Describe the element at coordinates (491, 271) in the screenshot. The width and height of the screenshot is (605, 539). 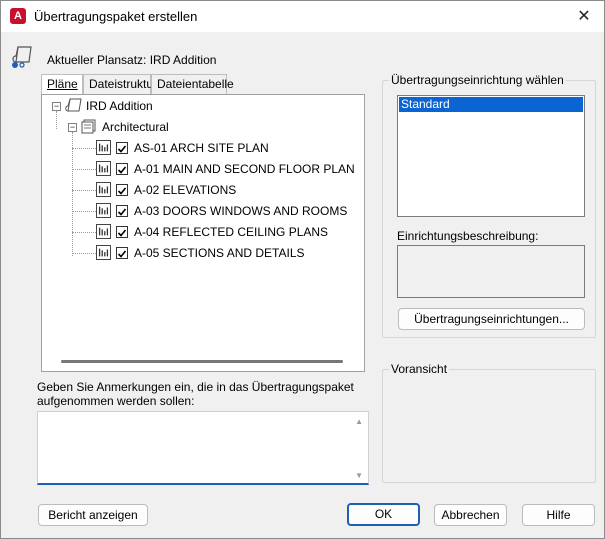
I see `setup-description-box` at that location.